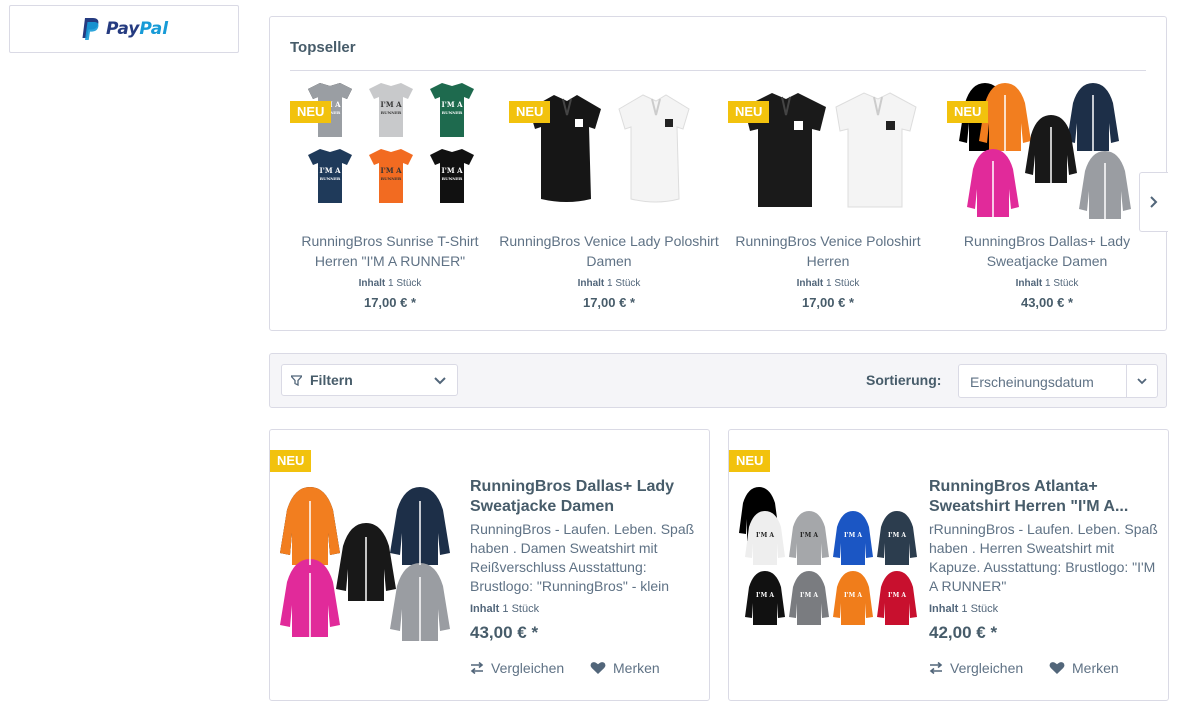  I want to click on topseller-title: Topseller, so click(323, 47).